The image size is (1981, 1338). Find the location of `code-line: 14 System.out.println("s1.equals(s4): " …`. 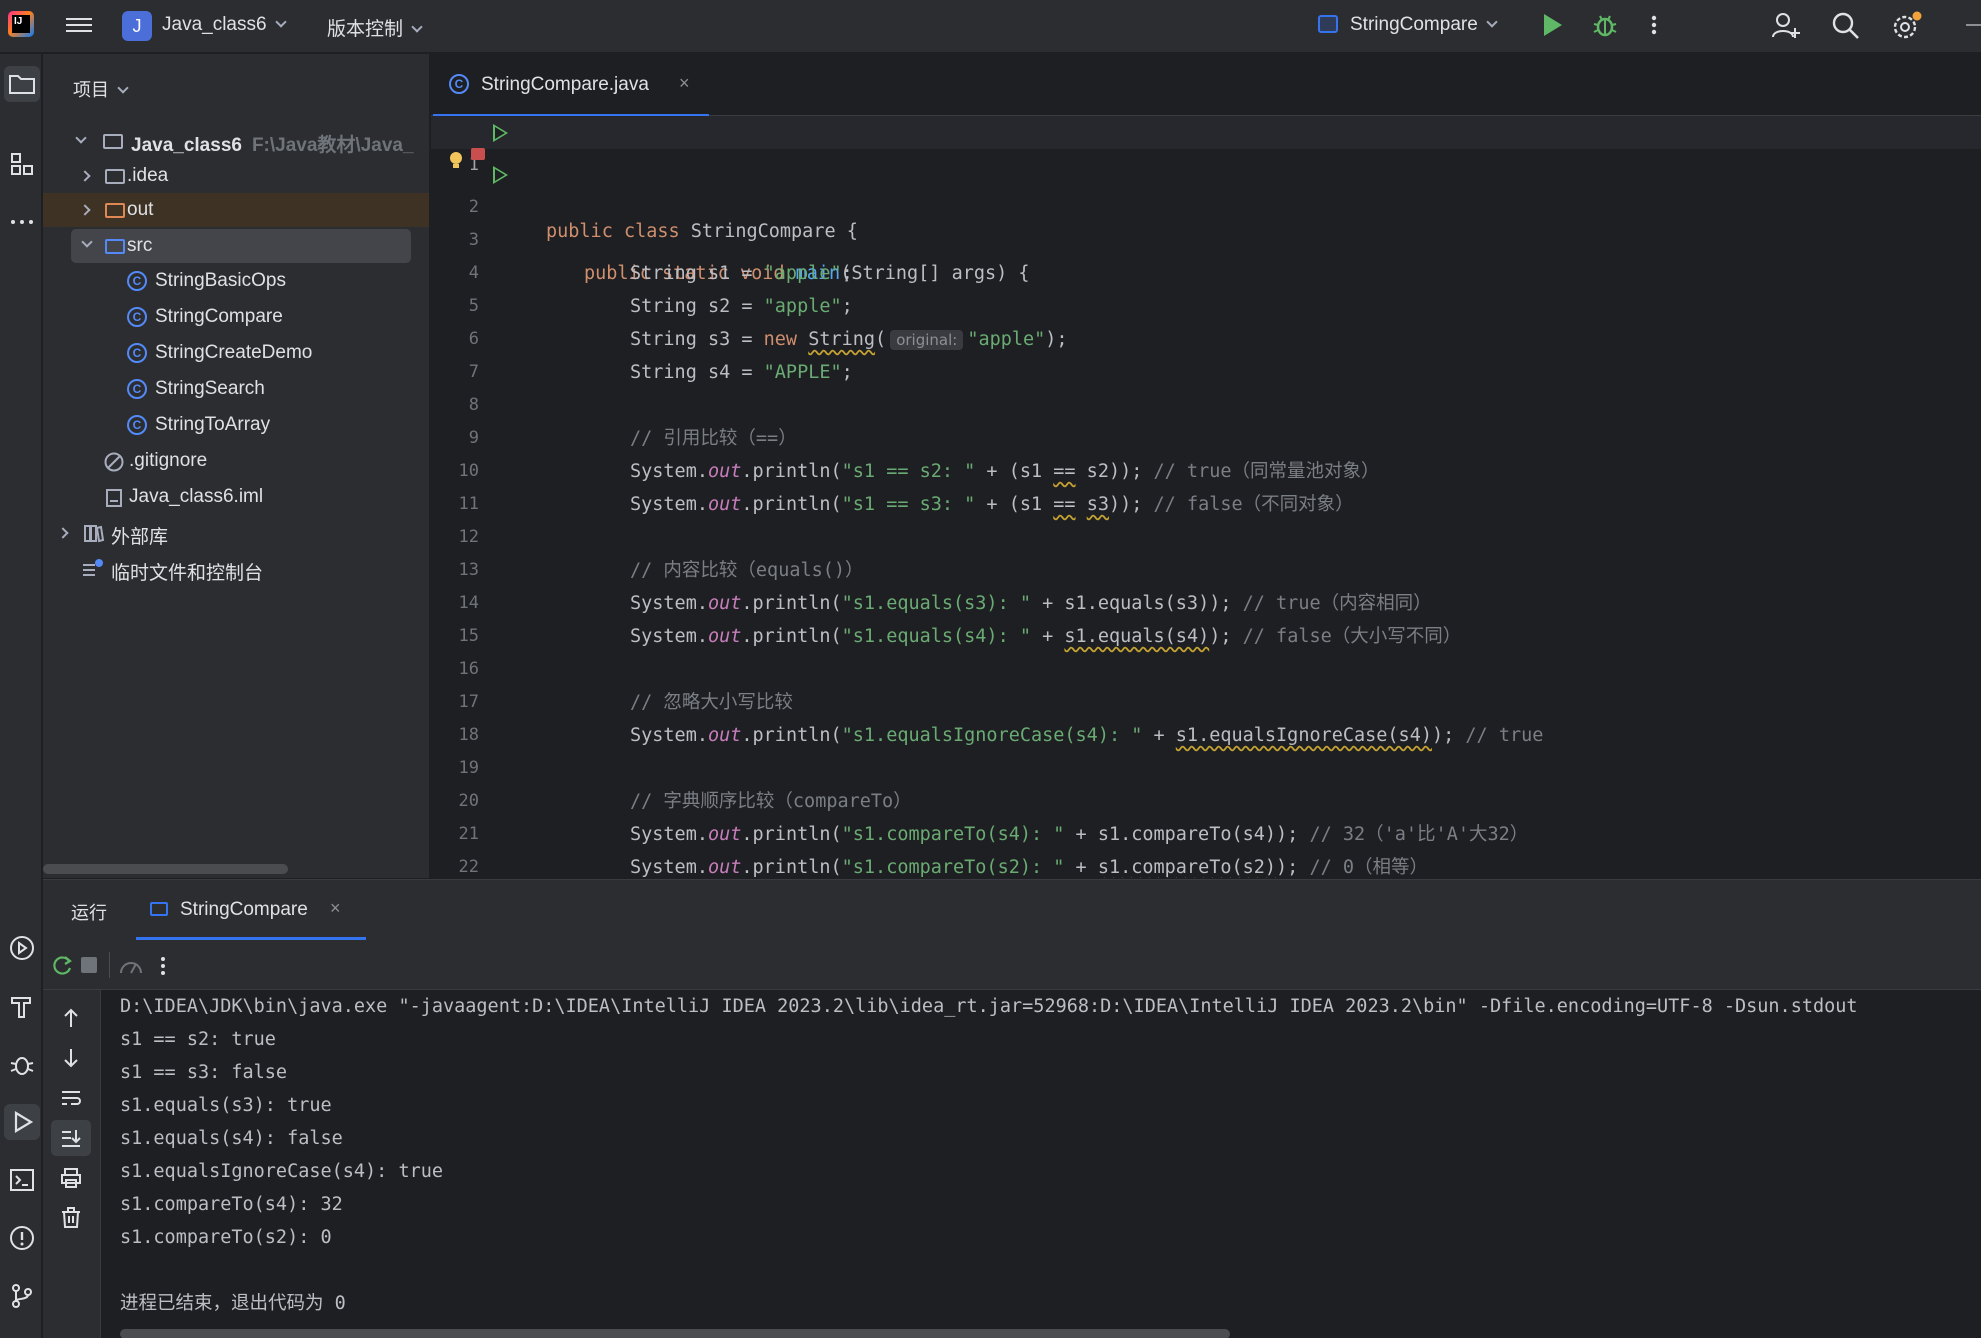

code-line: 14 System.out.println("s1.equals(s4): " … is located at coordinates (1206, 600).